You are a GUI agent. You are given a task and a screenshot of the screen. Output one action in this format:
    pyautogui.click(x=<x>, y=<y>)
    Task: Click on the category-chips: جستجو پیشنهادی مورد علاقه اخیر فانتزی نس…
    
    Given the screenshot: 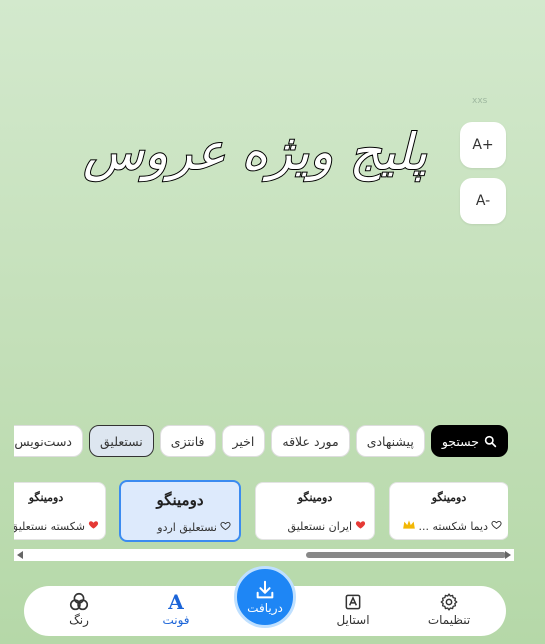 What is the action you would take?
    pyautogui.click(x=261, y=441)
    